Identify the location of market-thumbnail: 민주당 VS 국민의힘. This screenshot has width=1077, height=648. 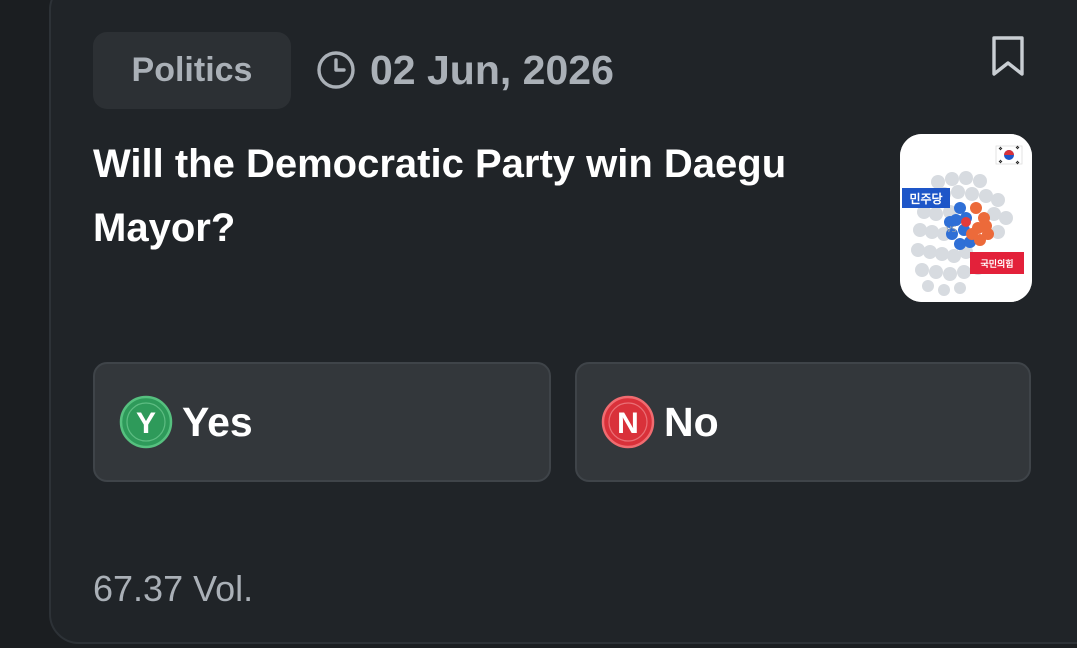
(966, 218).